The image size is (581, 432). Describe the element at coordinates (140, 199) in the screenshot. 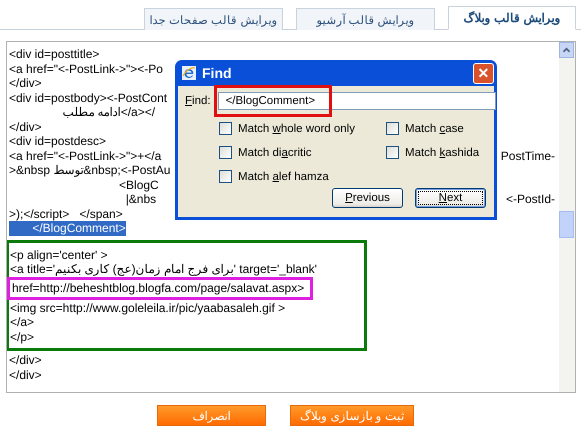

I see `code-line: |&nbs` at that location.